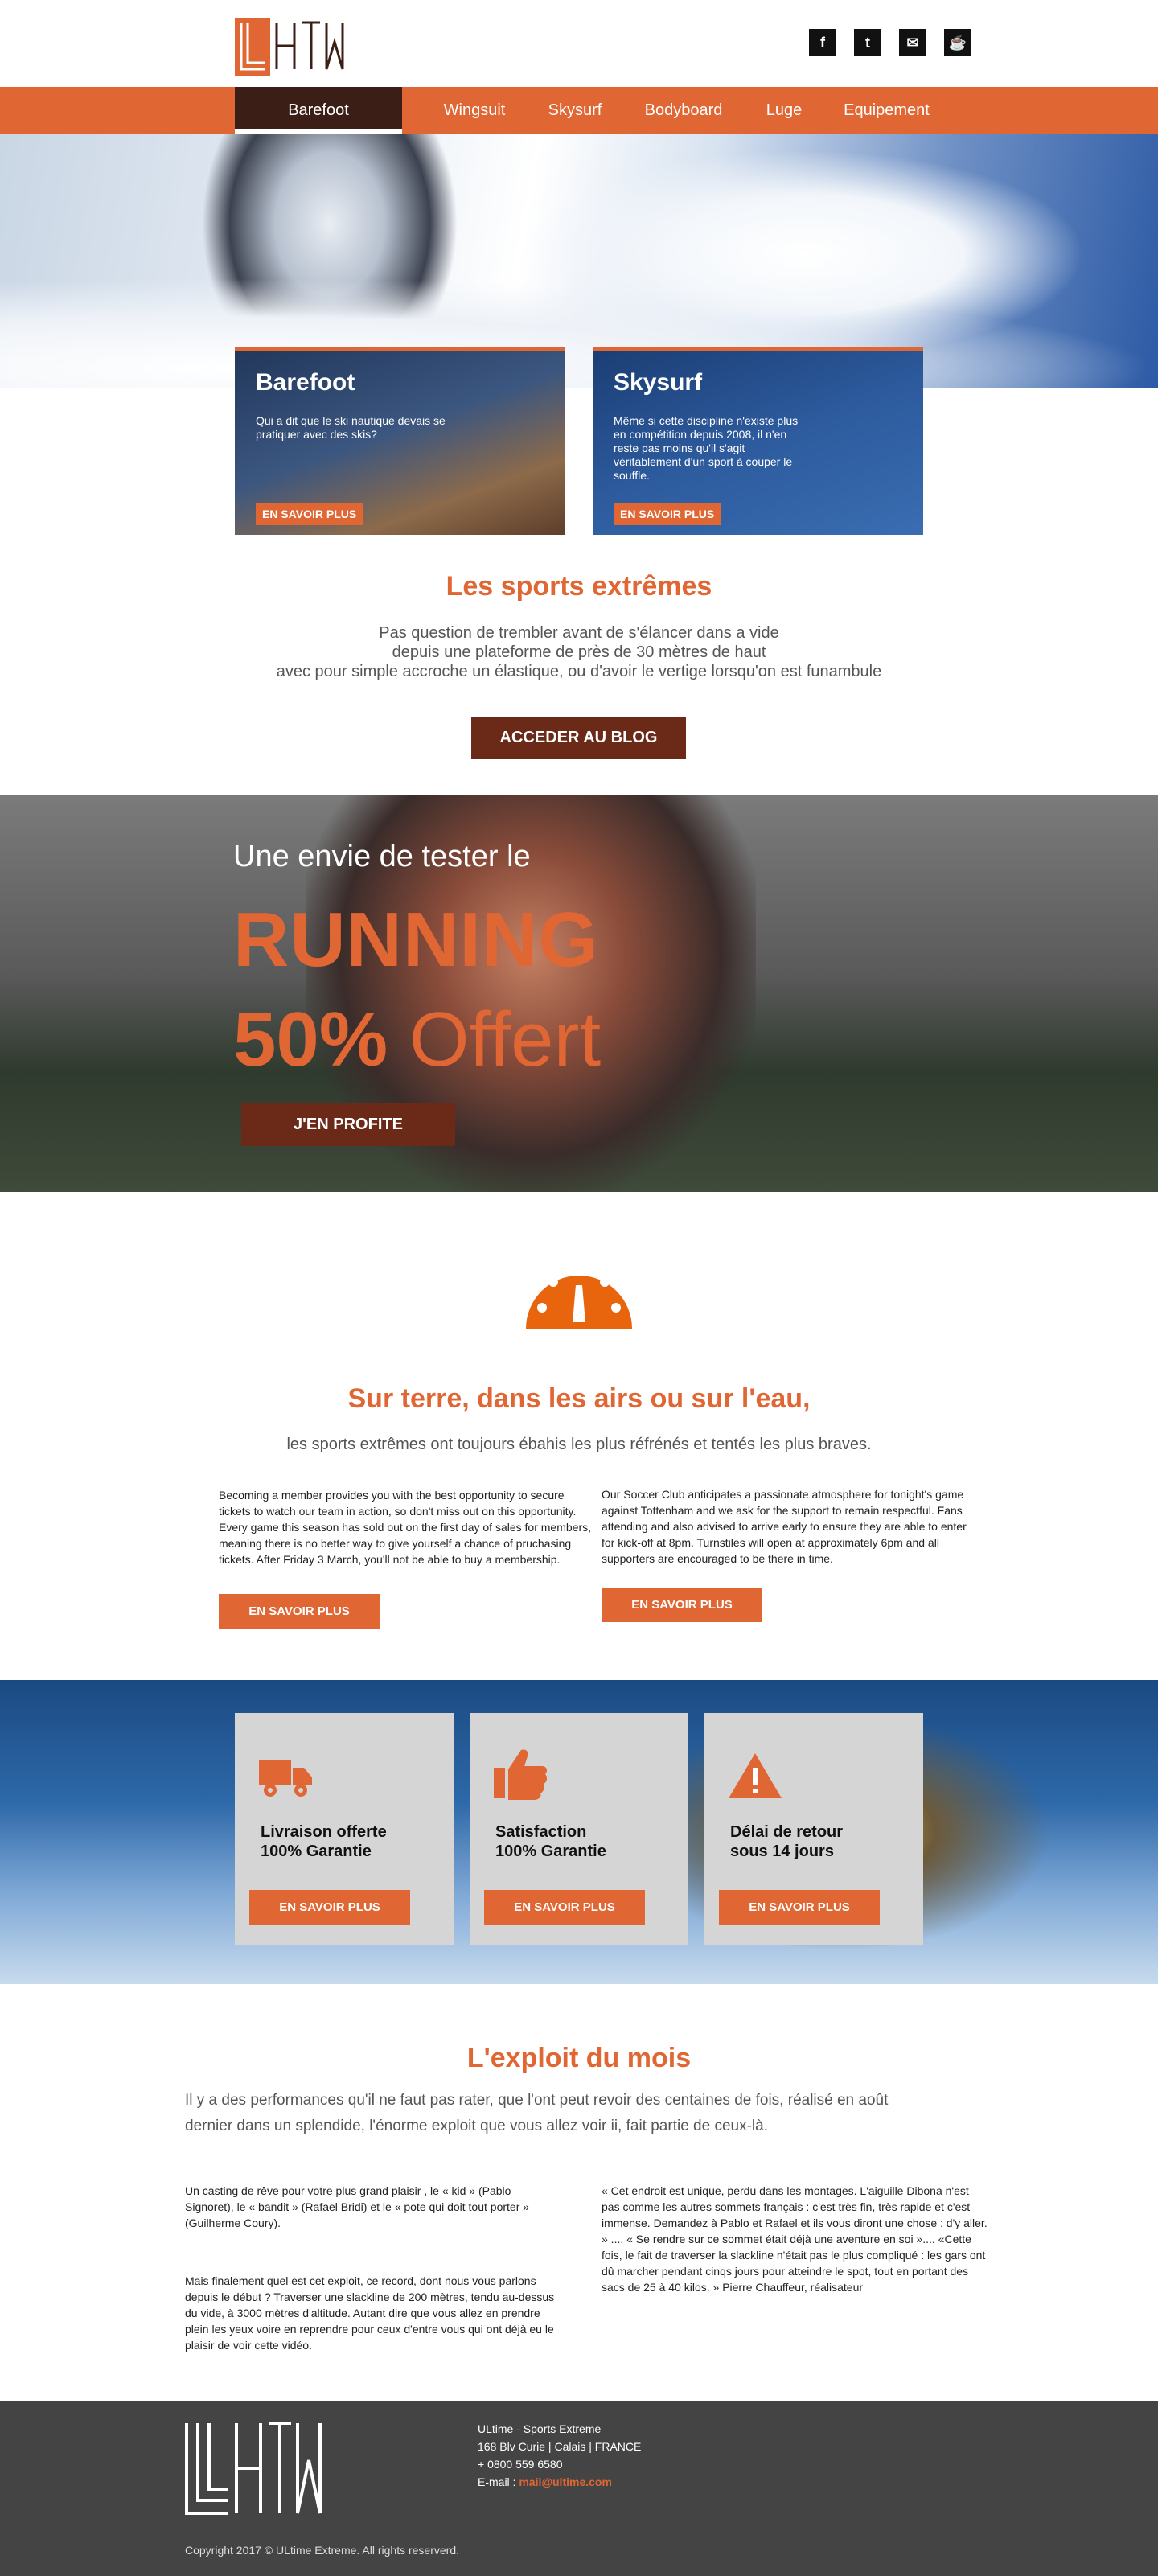  I want to click on promo-offer: 50% Offert, so click(417, 1040).